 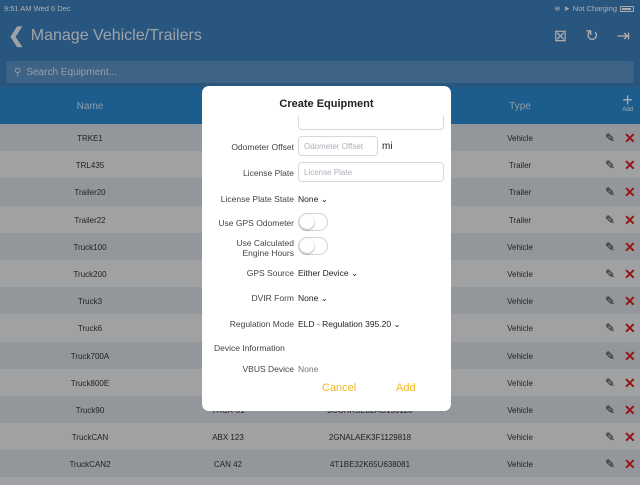 I want to click on license-plate-input: License Plate, so click(x=371, y=172).